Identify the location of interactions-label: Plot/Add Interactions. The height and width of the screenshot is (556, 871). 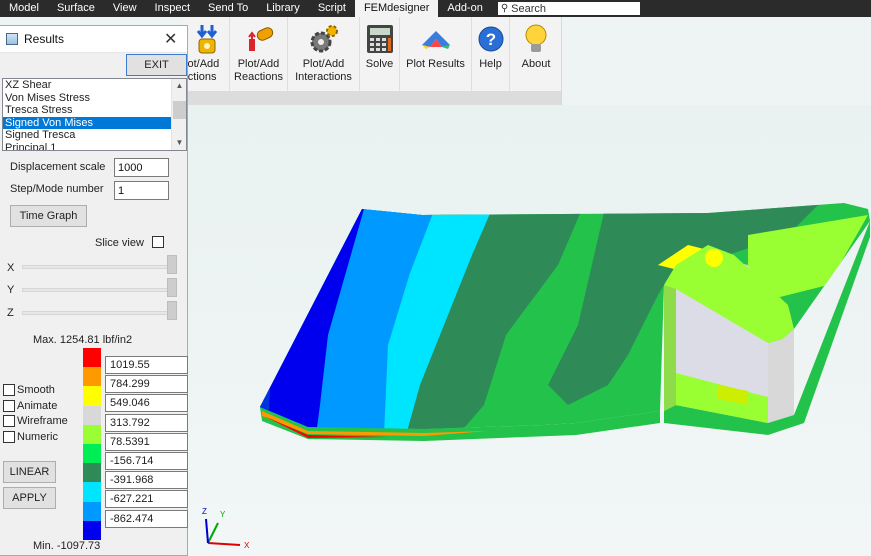
(323, 70).